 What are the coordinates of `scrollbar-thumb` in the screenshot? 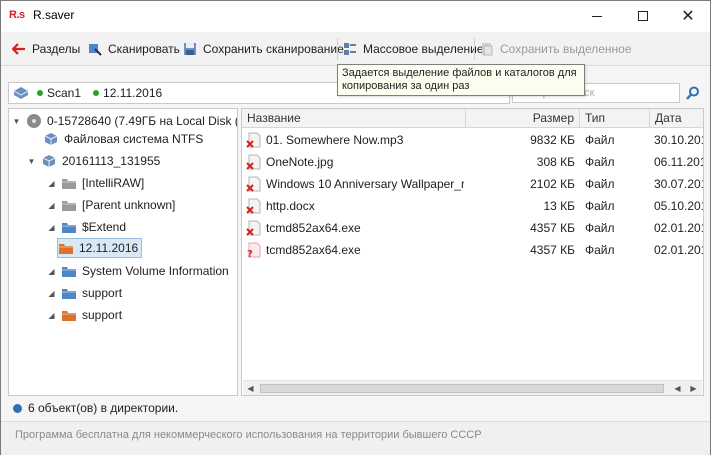 It's located at (462, 388).